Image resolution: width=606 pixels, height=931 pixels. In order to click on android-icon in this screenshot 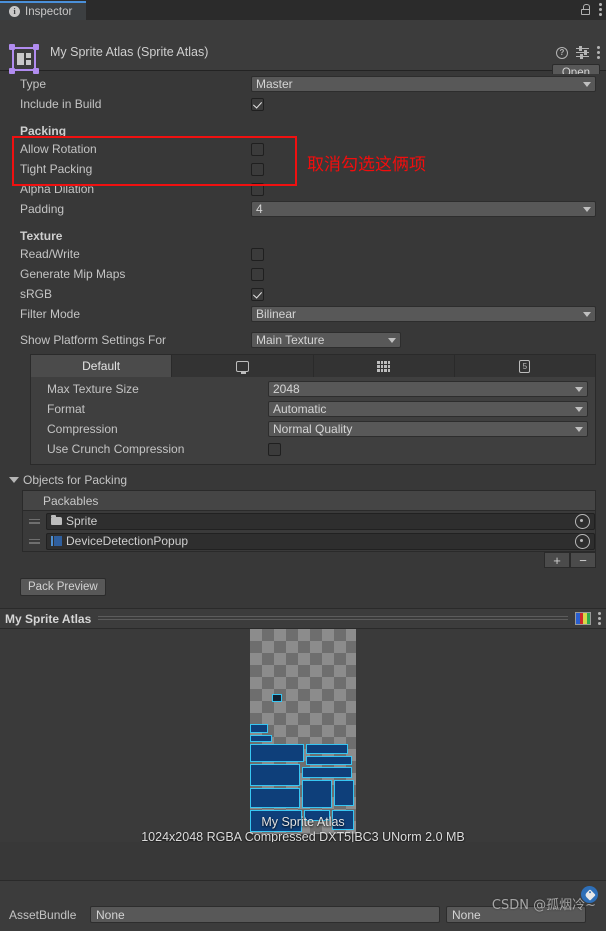, I will do `click(384, 366)`.